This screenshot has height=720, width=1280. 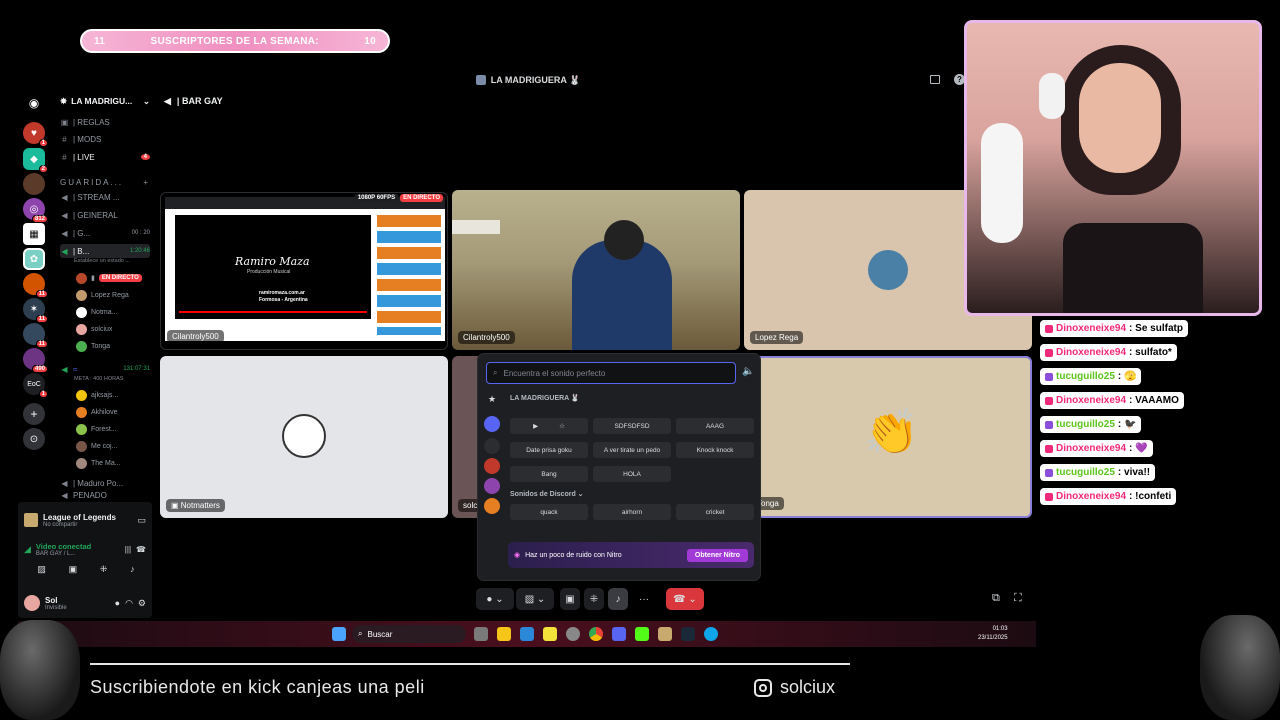 What do you see at coordinates (105, 215) in the screenshot?
I see `voice-channel-item: ◀ | GEINERAL` at bounding box center [105, 215].